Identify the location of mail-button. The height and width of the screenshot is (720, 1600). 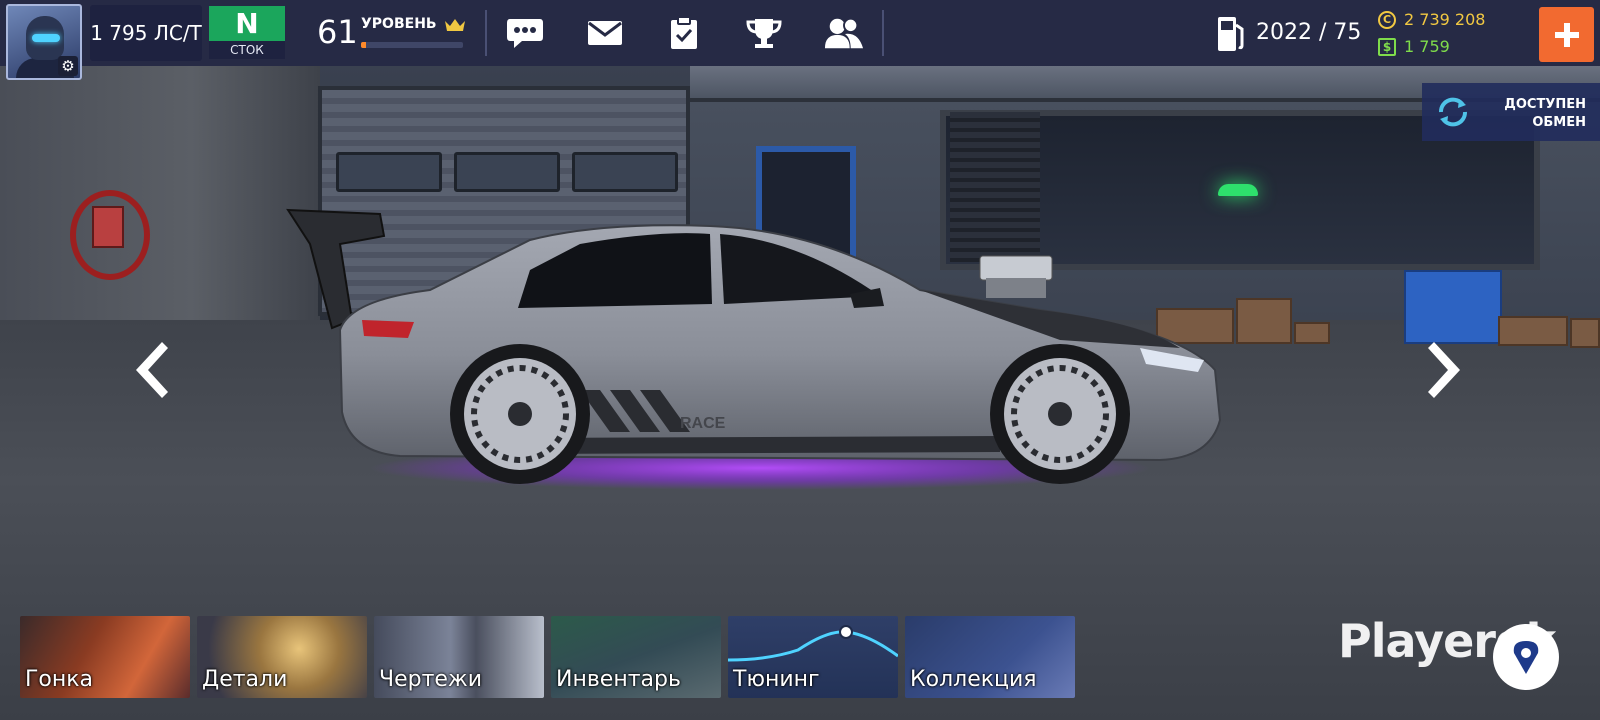
(605, 33).